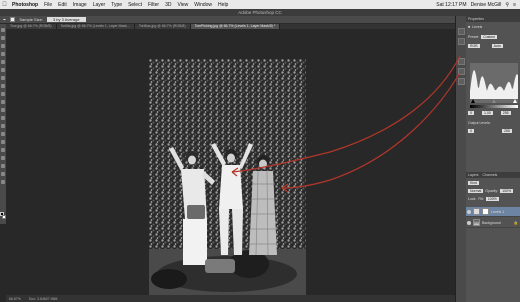 The height and width of the screenshot is (302, 520). What do you see at coordinates (477, 27) in the screenshot?
I see `properties-subtitle: Levels` at bounding box center [477, 27].